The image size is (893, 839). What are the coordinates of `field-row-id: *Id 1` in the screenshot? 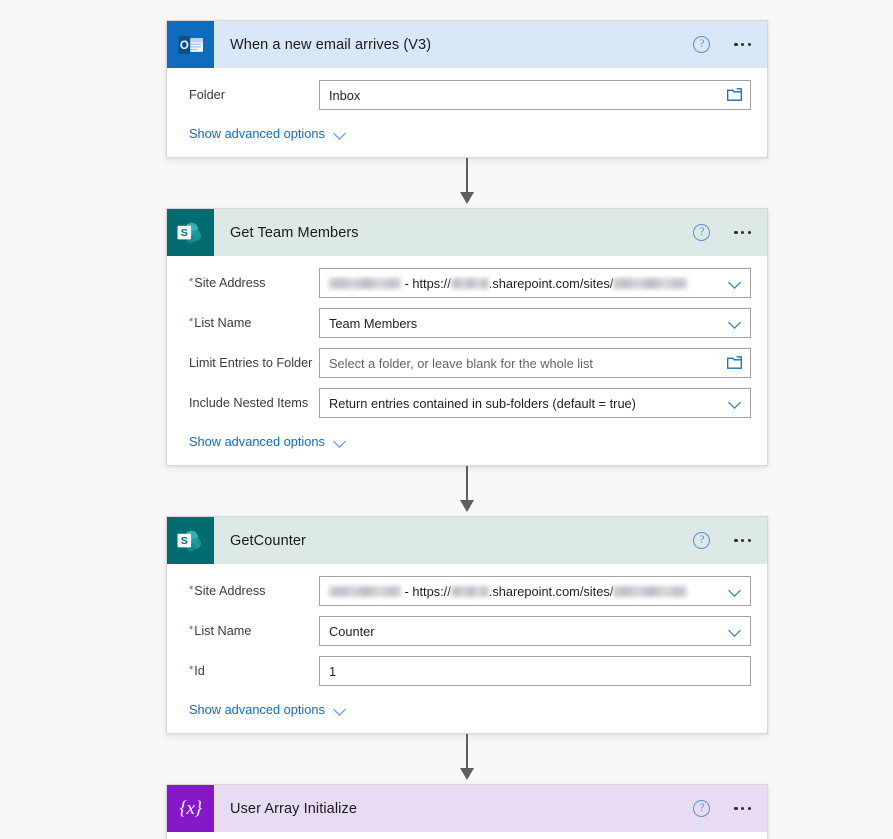 It's located at (465, 671).